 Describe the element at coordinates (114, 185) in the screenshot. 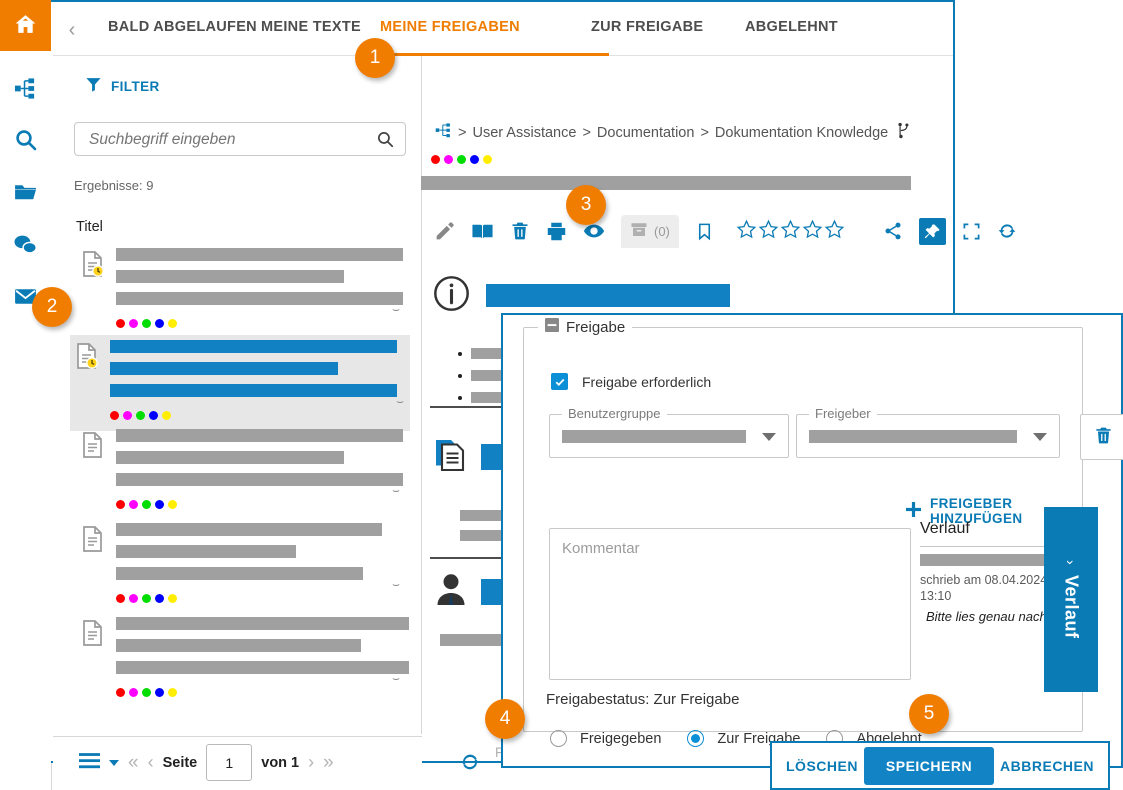

I see `results-count: Ergebnisse: 9` at that location.